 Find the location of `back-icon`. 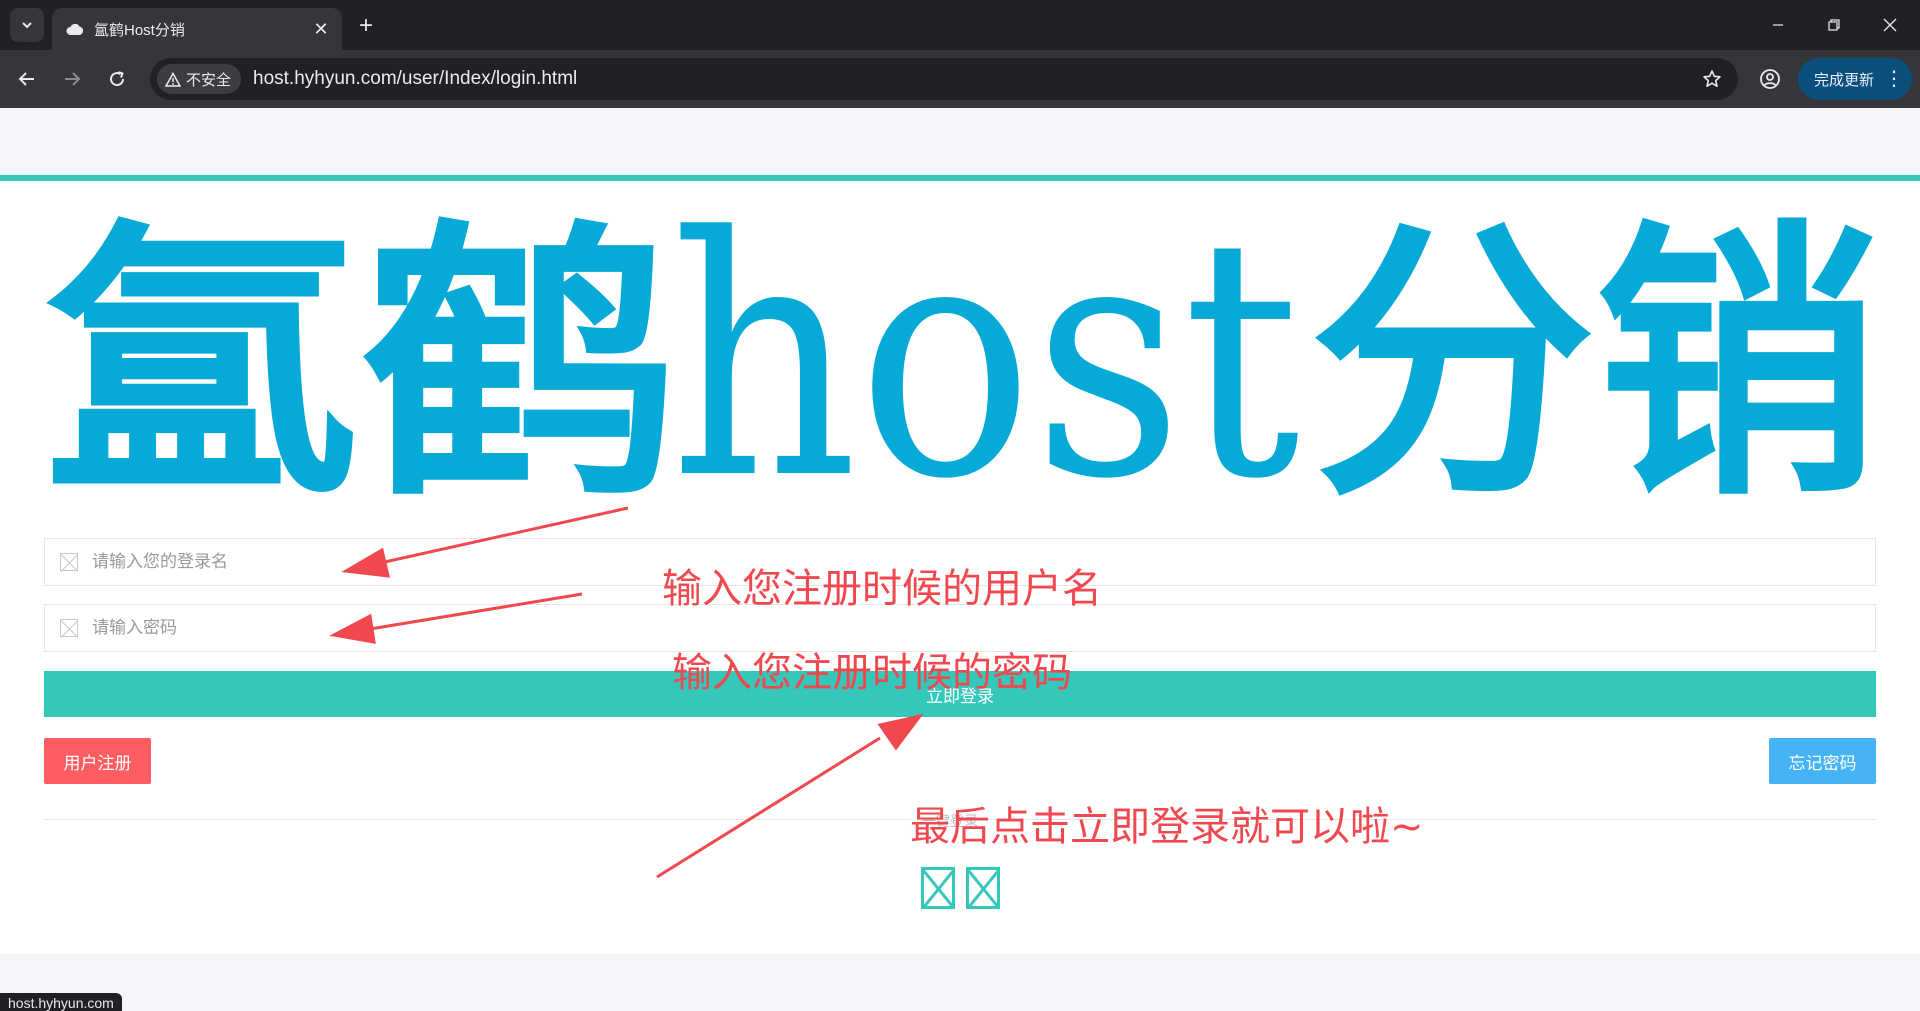

back-icon is located at coordinates (27, 79).